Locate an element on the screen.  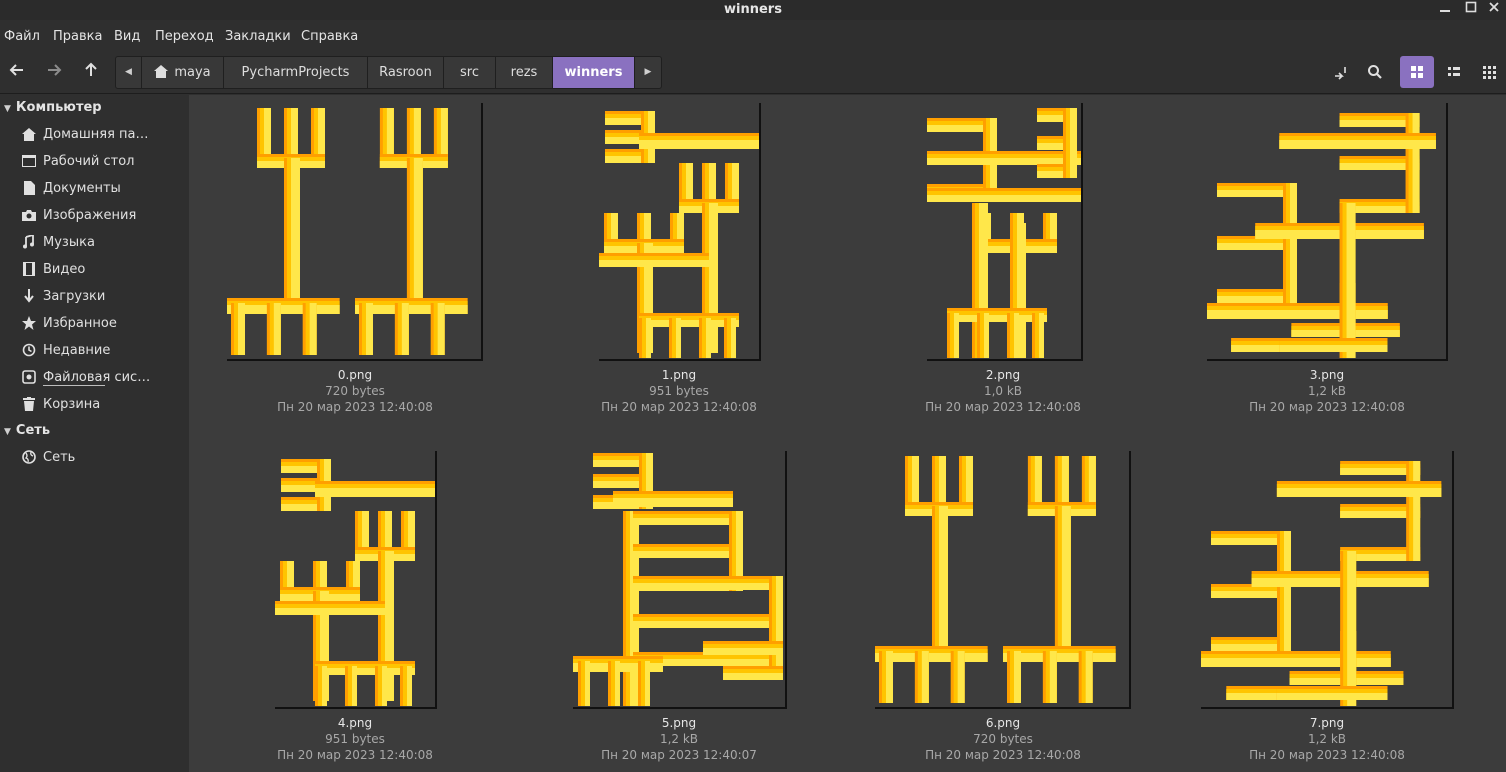
menu-view: Вид is located at coordinates (127, 36).